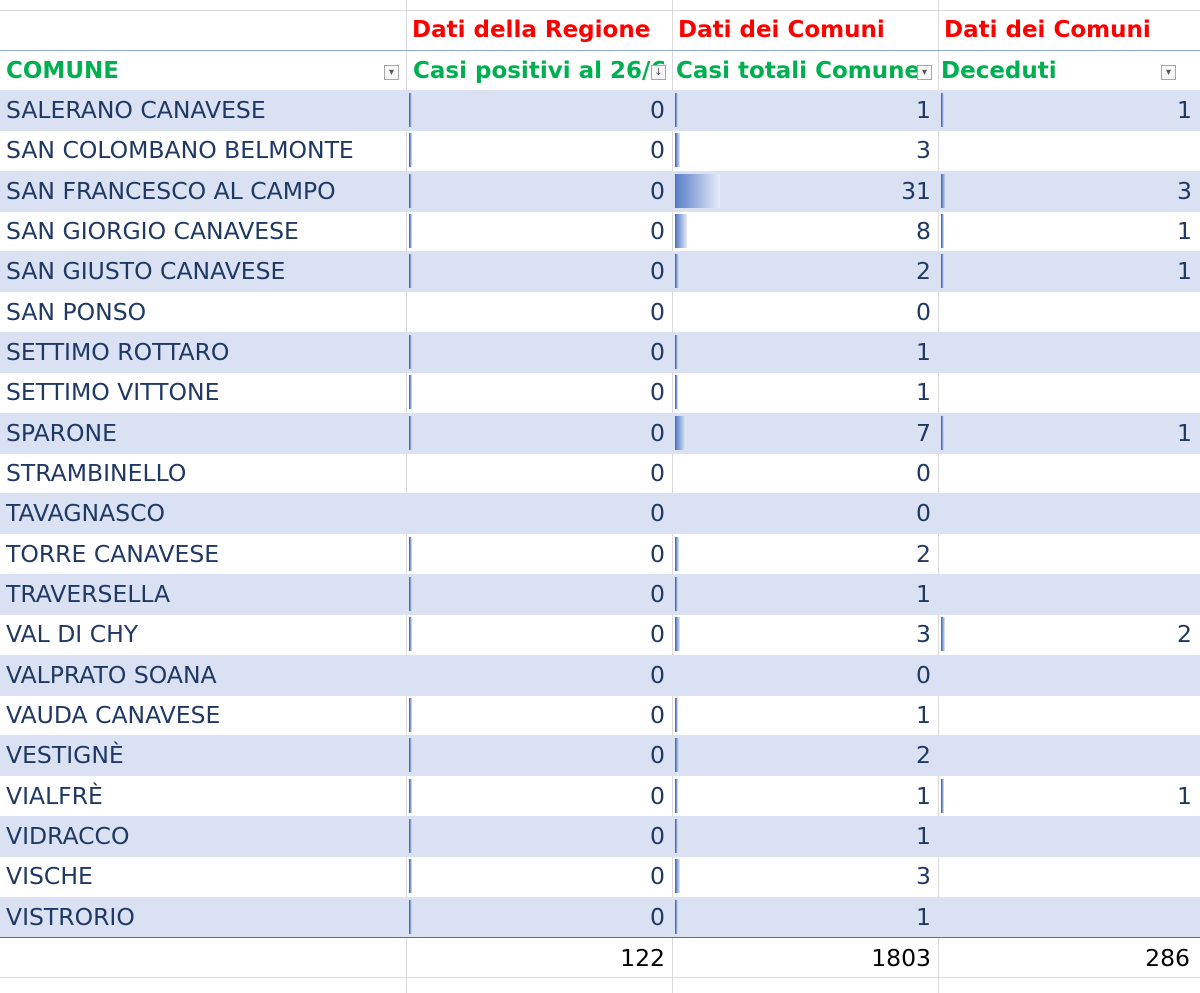 The width and height of the screenshot is (1200, 993). I want to click on category-cell-comuni-totali: Dati dei Comuni, so click(805, 30).